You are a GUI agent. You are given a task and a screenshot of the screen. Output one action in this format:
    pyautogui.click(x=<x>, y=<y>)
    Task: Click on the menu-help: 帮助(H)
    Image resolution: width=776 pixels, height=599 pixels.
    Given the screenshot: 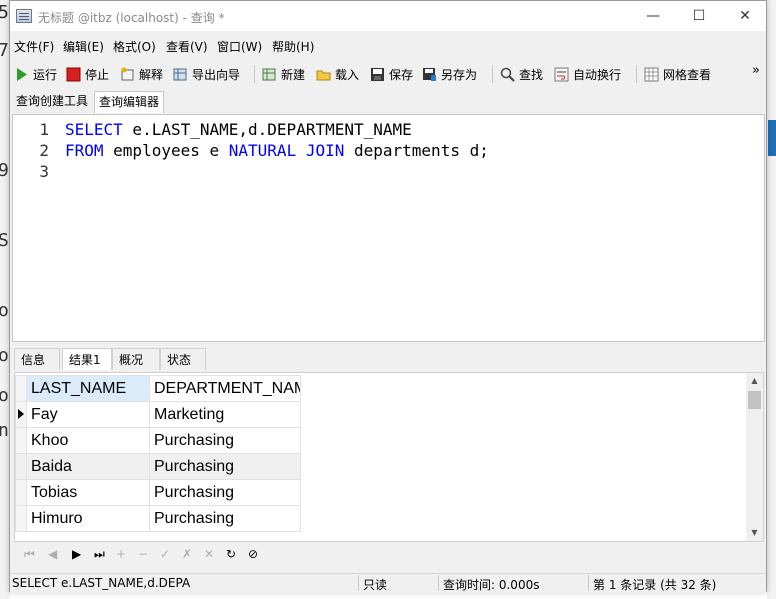 What is the action you would take?
    pyautogui.click(x=293, y=46)
    